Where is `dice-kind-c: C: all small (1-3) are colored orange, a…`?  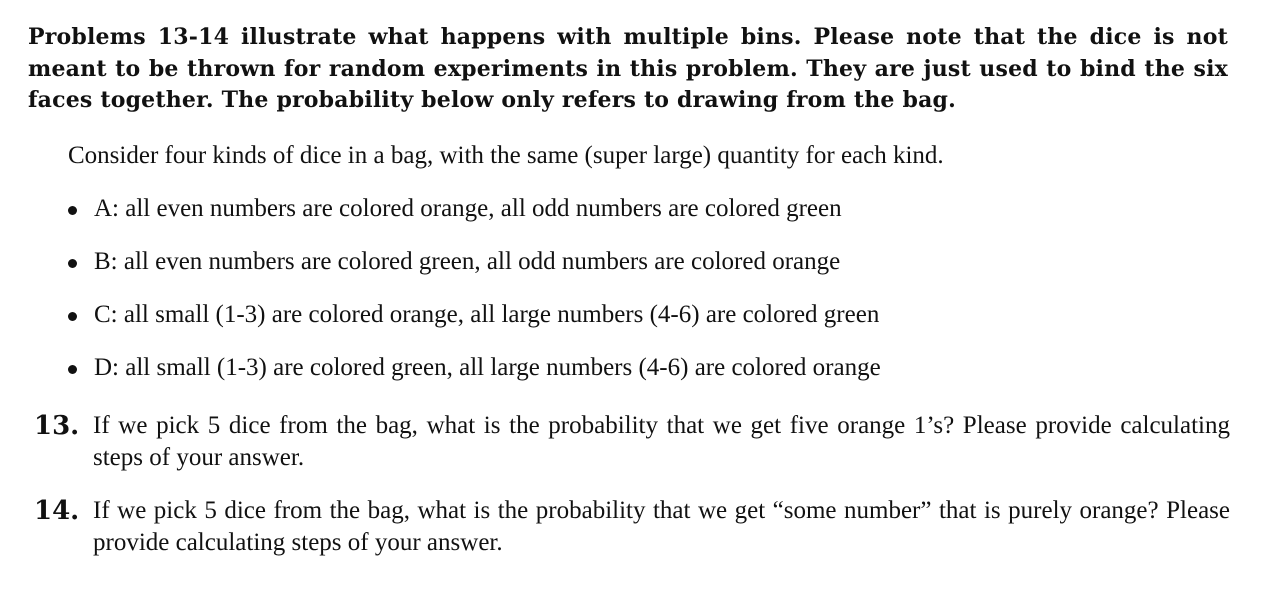 dice-kind-c: C: all small (1-3) are colored orange, a… is located at coordinates (487, 314).